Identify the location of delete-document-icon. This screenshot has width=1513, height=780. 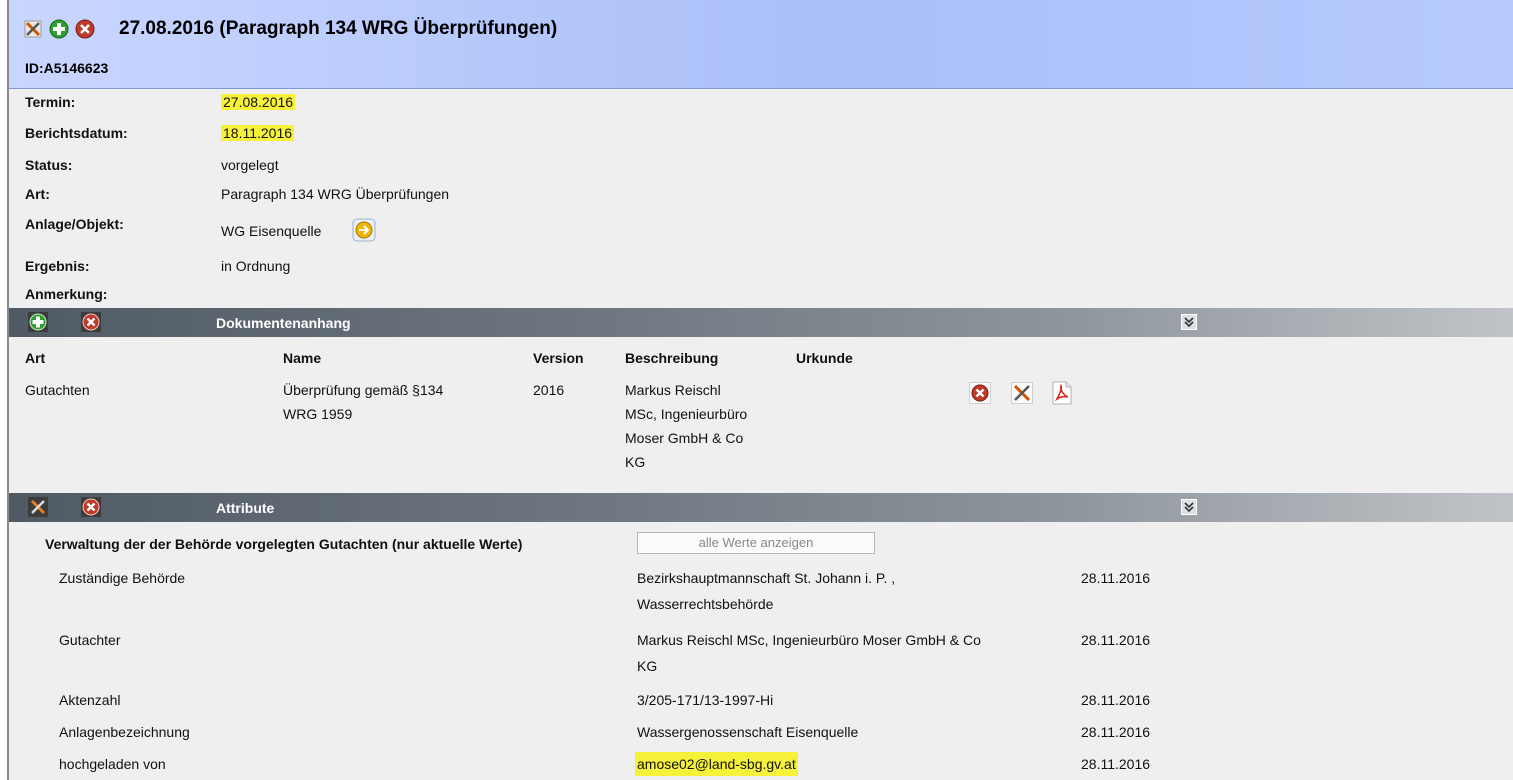
(91, 322).